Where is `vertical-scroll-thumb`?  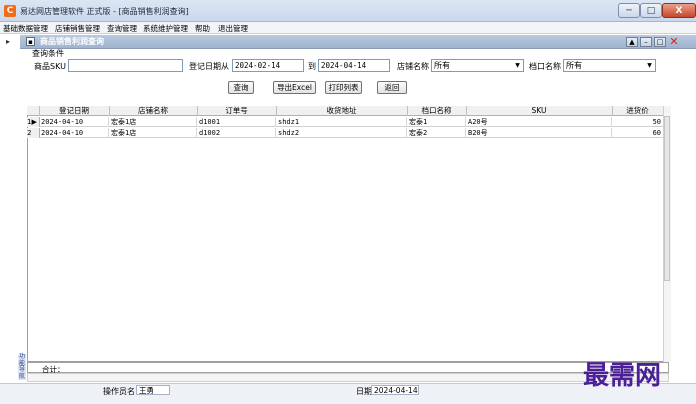 vertical-scroll-thumb is located at coordinates (667, 198).